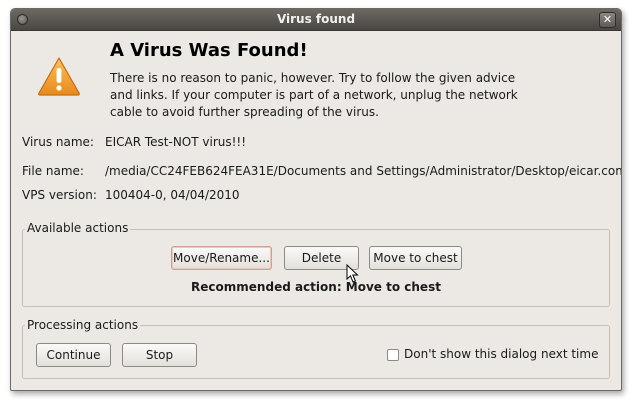 Image resolution: width=640 pixels, height=411 pixels. What do you see at coordinates (172, 195) in the screenshot?
I see `vps-version-value: 100404-0, 04/04/2010` at bounding box center [172, 195].